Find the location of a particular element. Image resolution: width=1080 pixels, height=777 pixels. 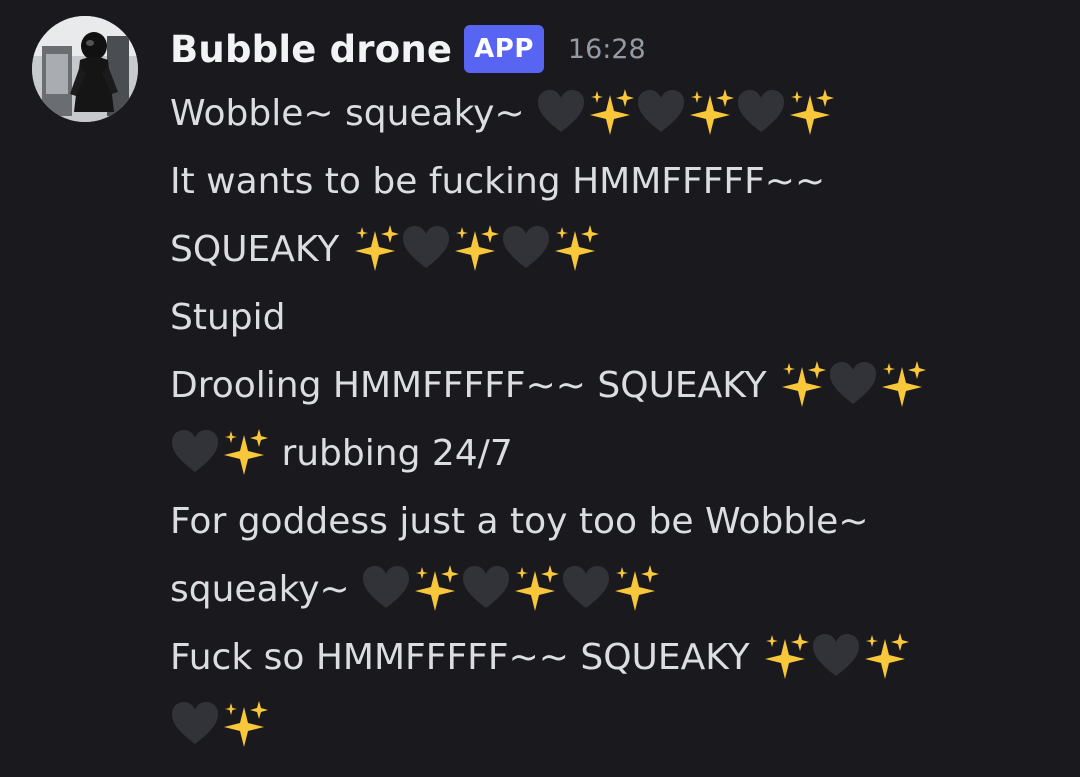

message-text: Drooling HMMFFFFF~~ SQUEAKY is located at coordinates (474, 385).